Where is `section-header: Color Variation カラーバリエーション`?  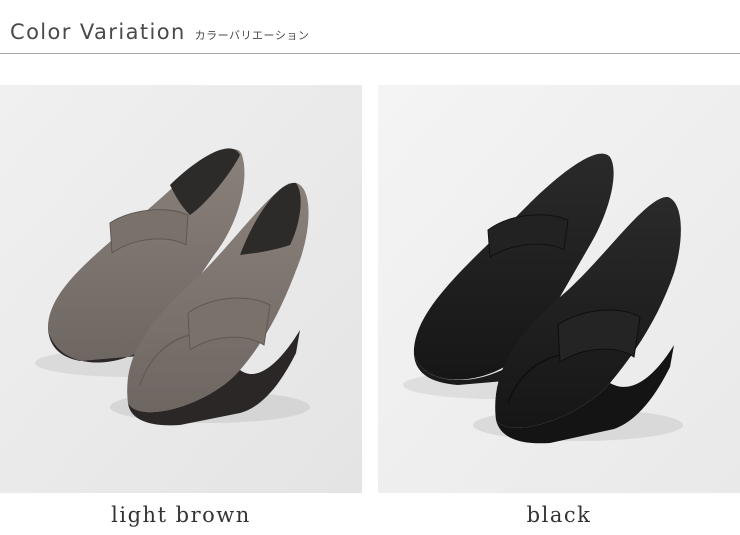
section-header: Color Variation カラーバリエーション is located at coordinates (159, 36).